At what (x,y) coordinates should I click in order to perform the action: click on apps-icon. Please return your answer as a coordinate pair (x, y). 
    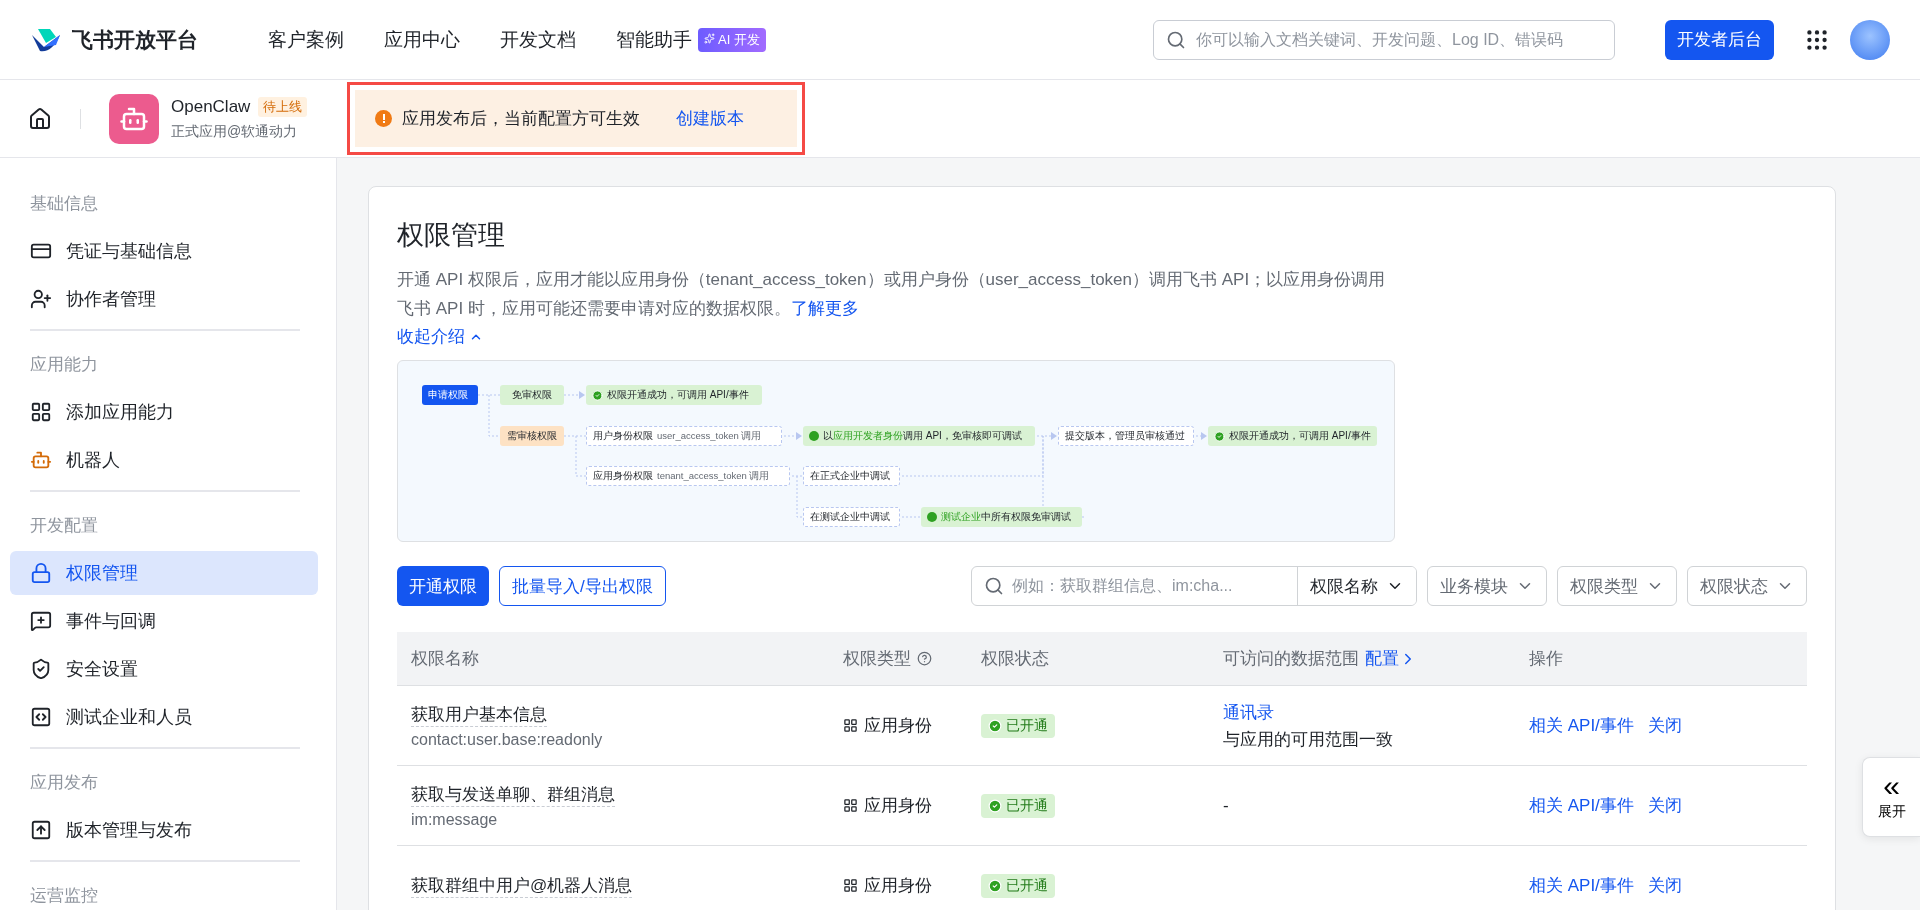
    Looking at the image, I should click on (41, 412).